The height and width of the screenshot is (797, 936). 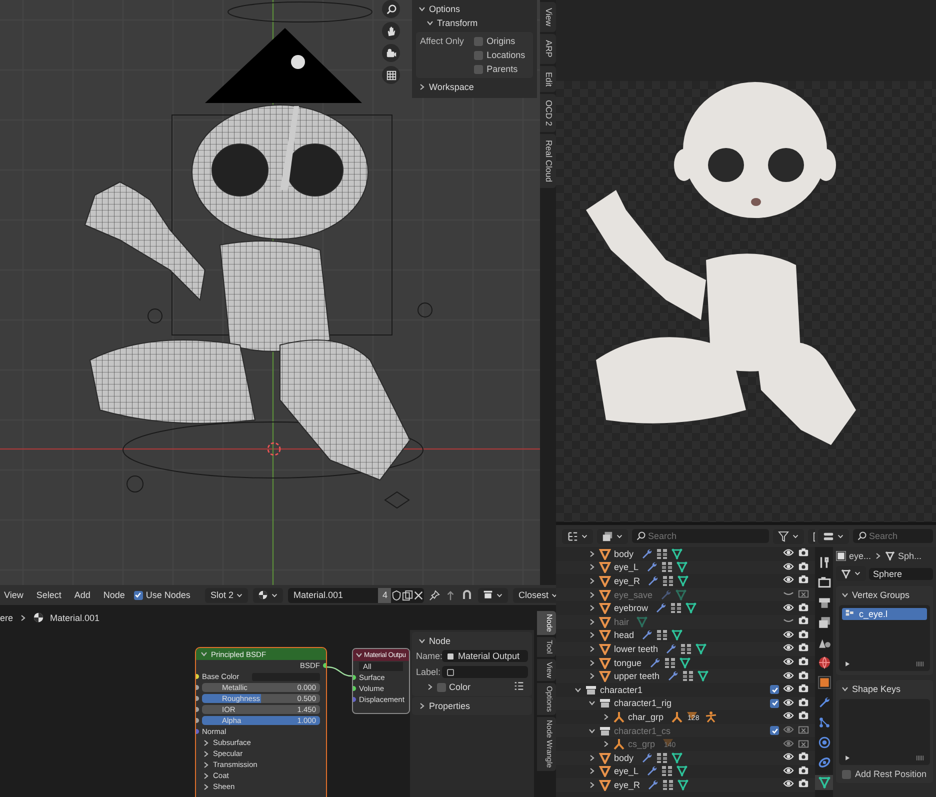 What do you see at coordinates (114, 595) in the screenshot?
I see `menu-item: Node` at bounding box center [114, 595].